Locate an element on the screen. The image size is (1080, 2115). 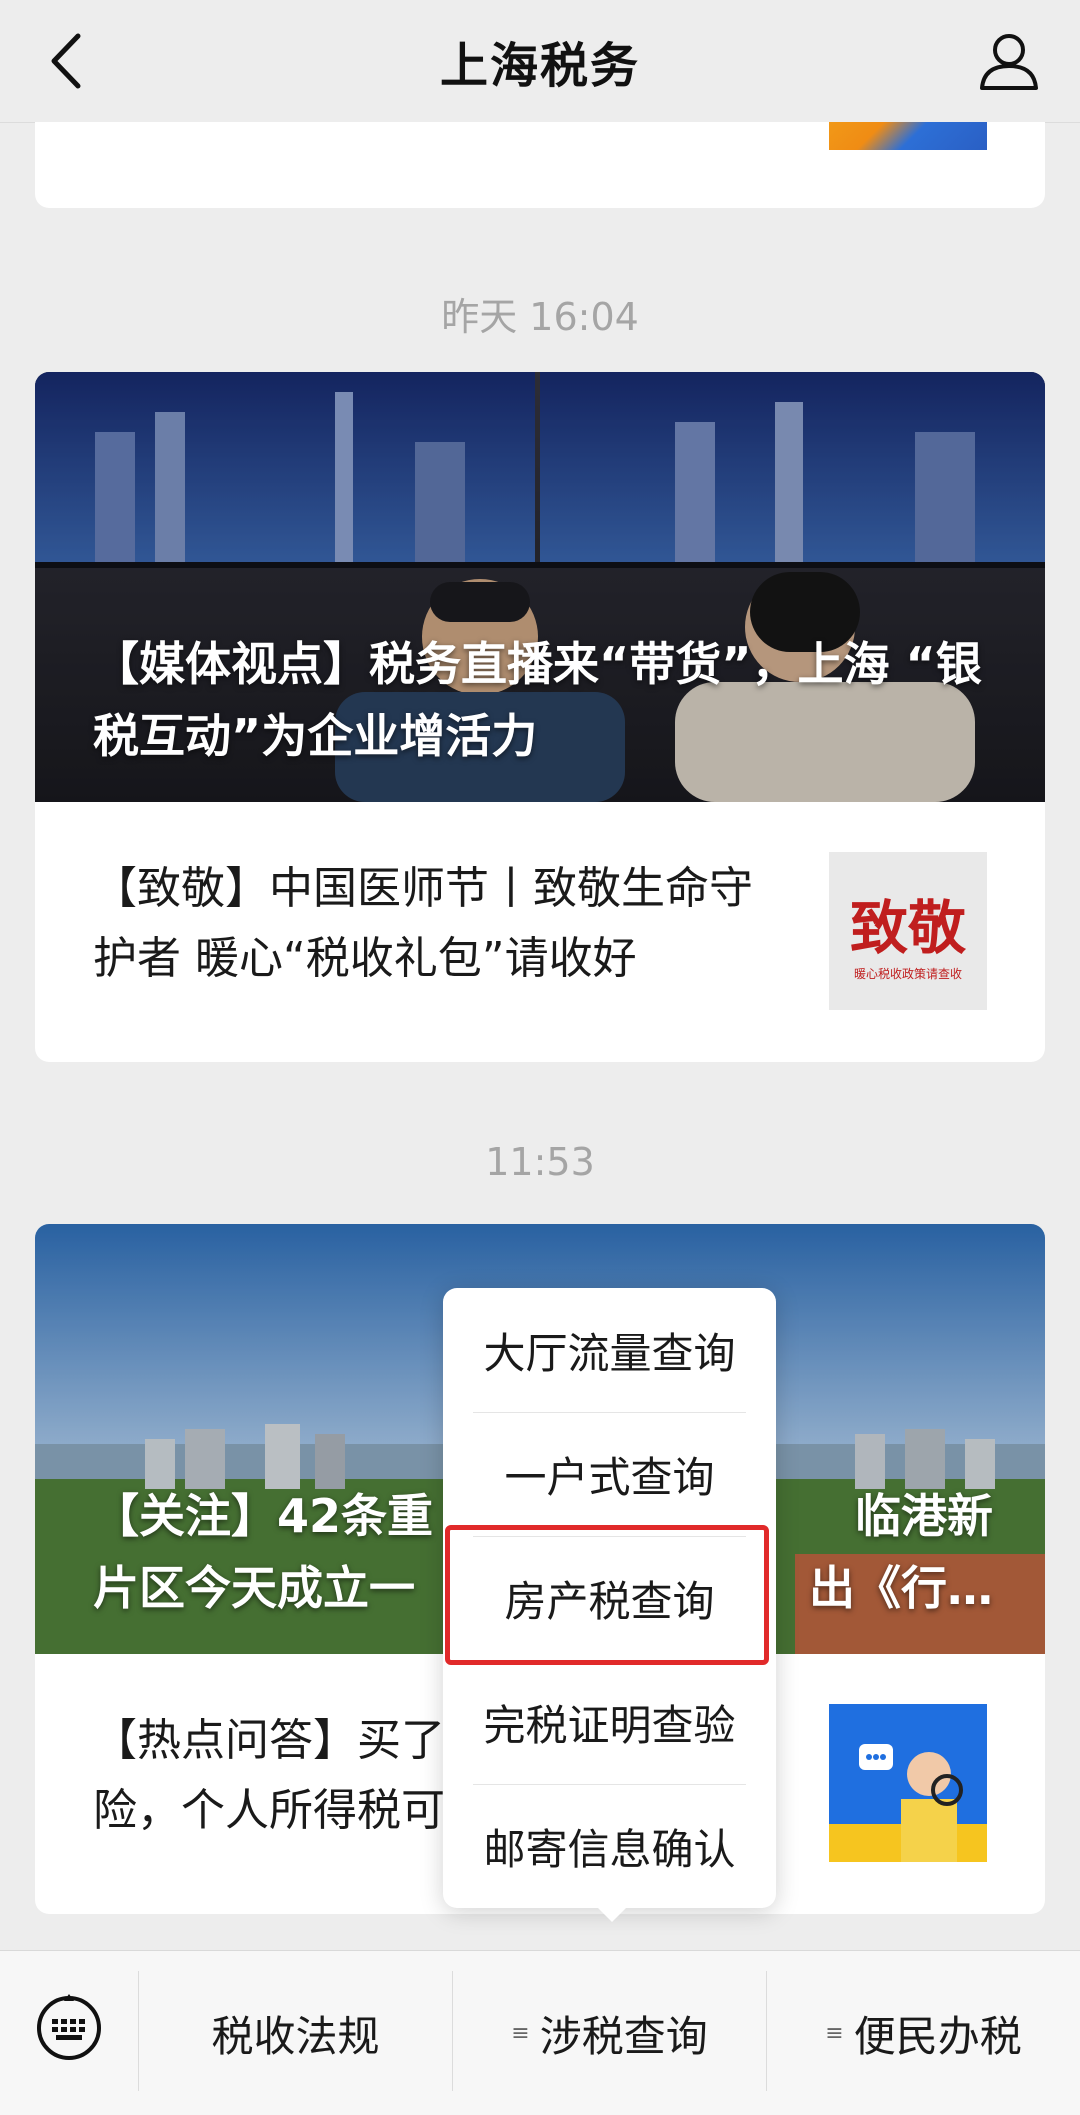
top-navigation-bar: 上海税务 is located at coordinates (540, 61).